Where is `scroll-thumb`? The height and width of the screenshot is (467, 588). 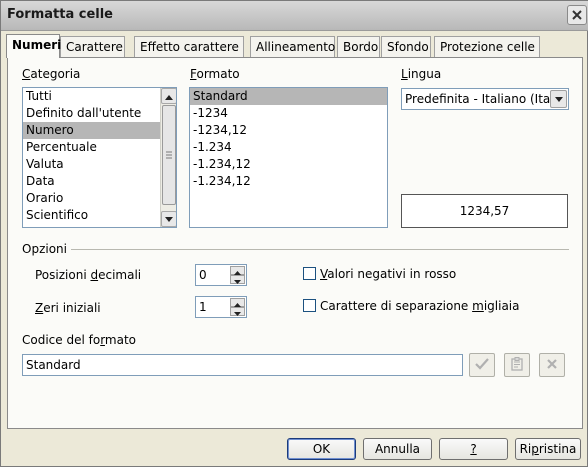 scroll-thumb is located at coordinates (169, 155).